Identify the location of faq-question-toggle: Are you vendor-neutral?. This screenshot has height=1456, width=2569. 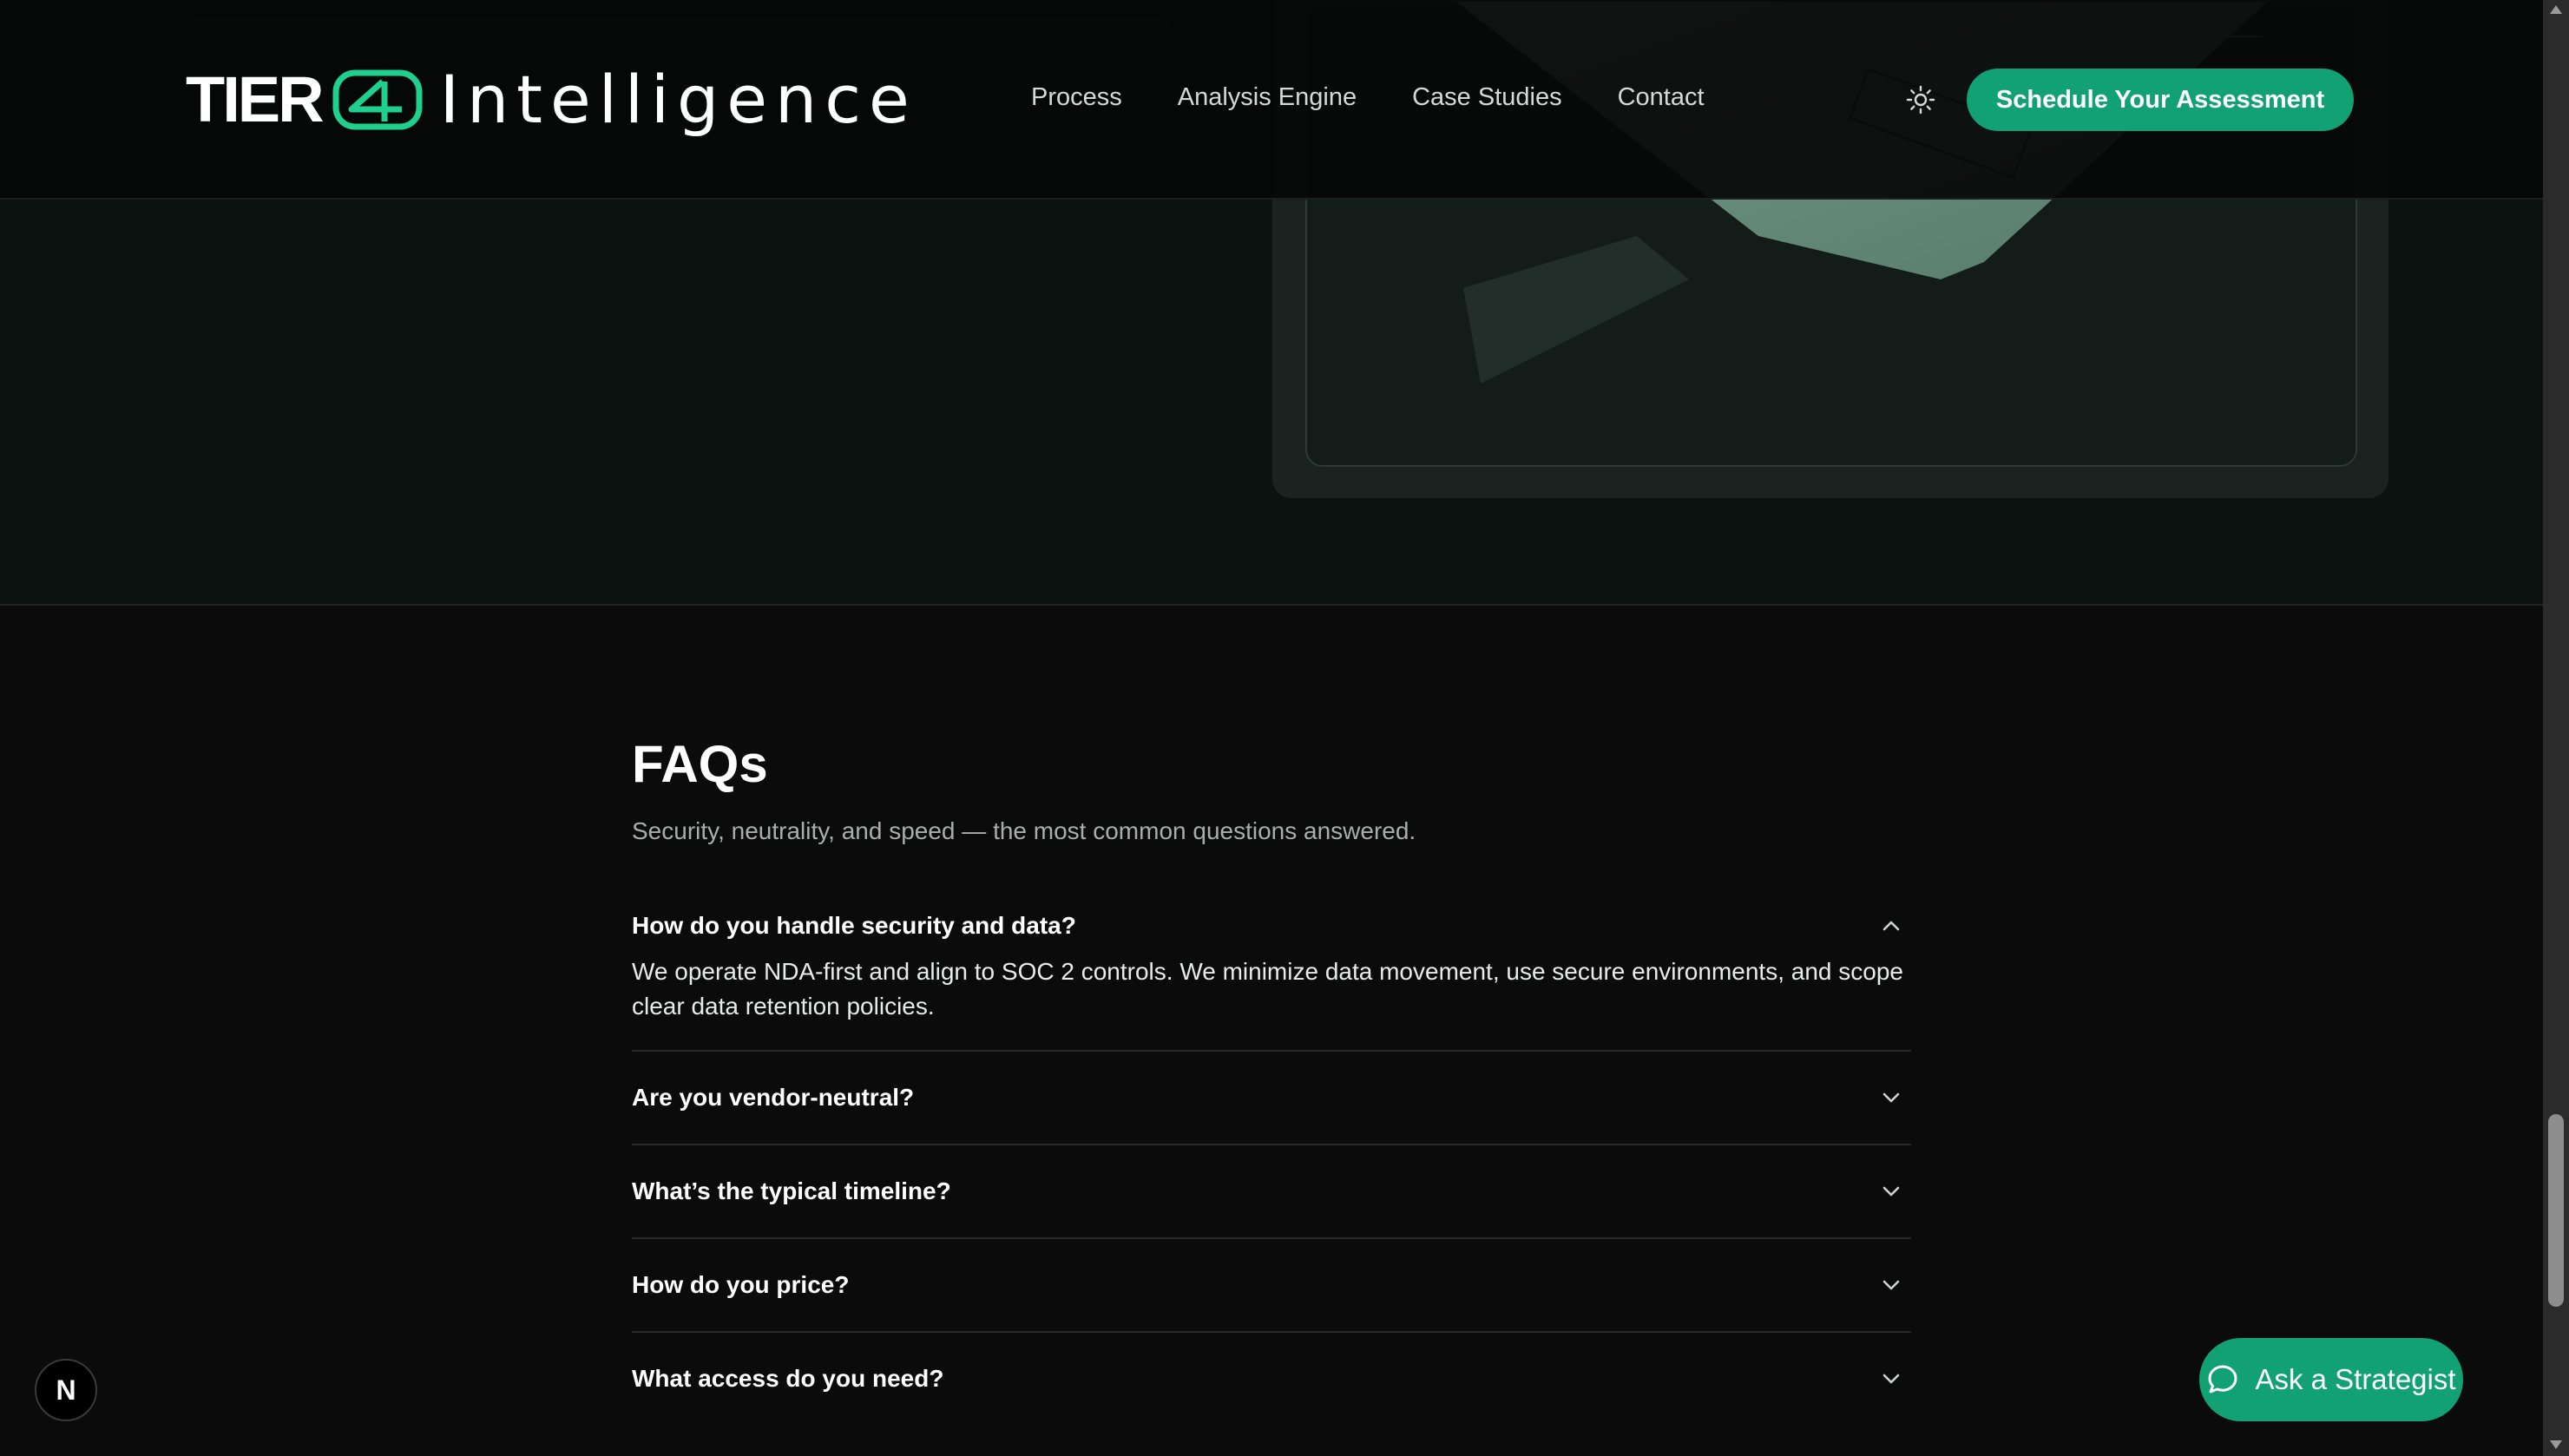
(1271, 1098).